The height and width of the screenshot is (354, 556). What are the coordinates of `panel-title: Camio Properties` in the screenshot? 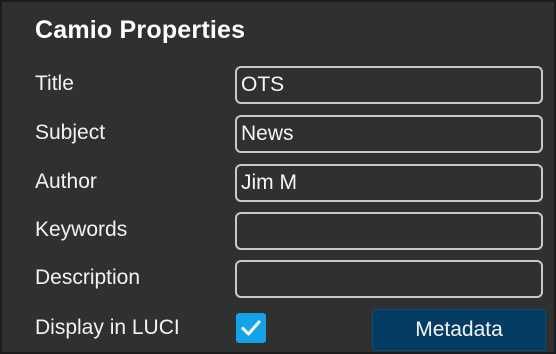 It's located at (140, 30).